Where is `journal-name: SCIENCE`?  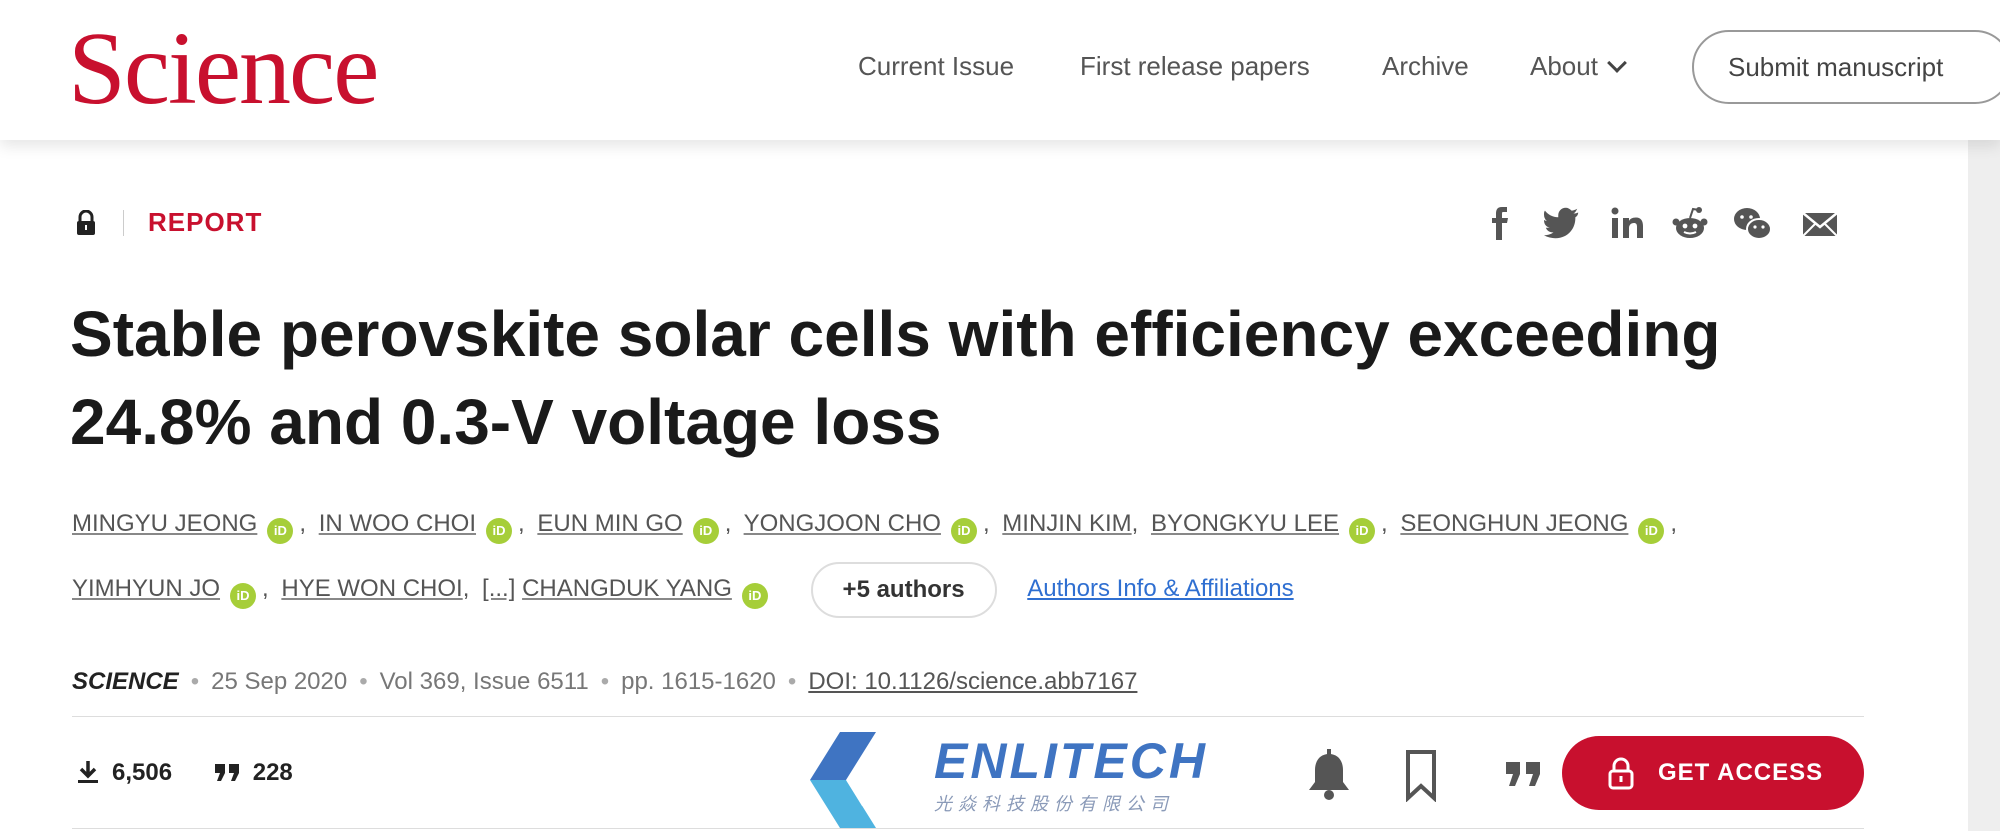
journal-name: SCIENCE is located at coordinates (125, 681).